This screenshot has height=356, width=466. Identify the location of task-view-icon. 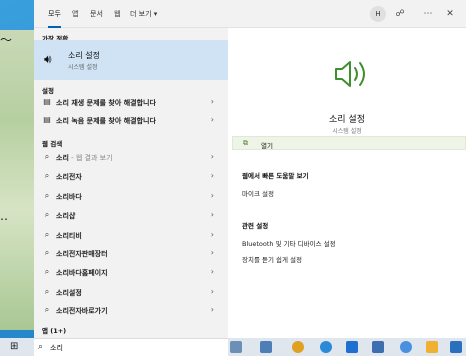
(236, 347).